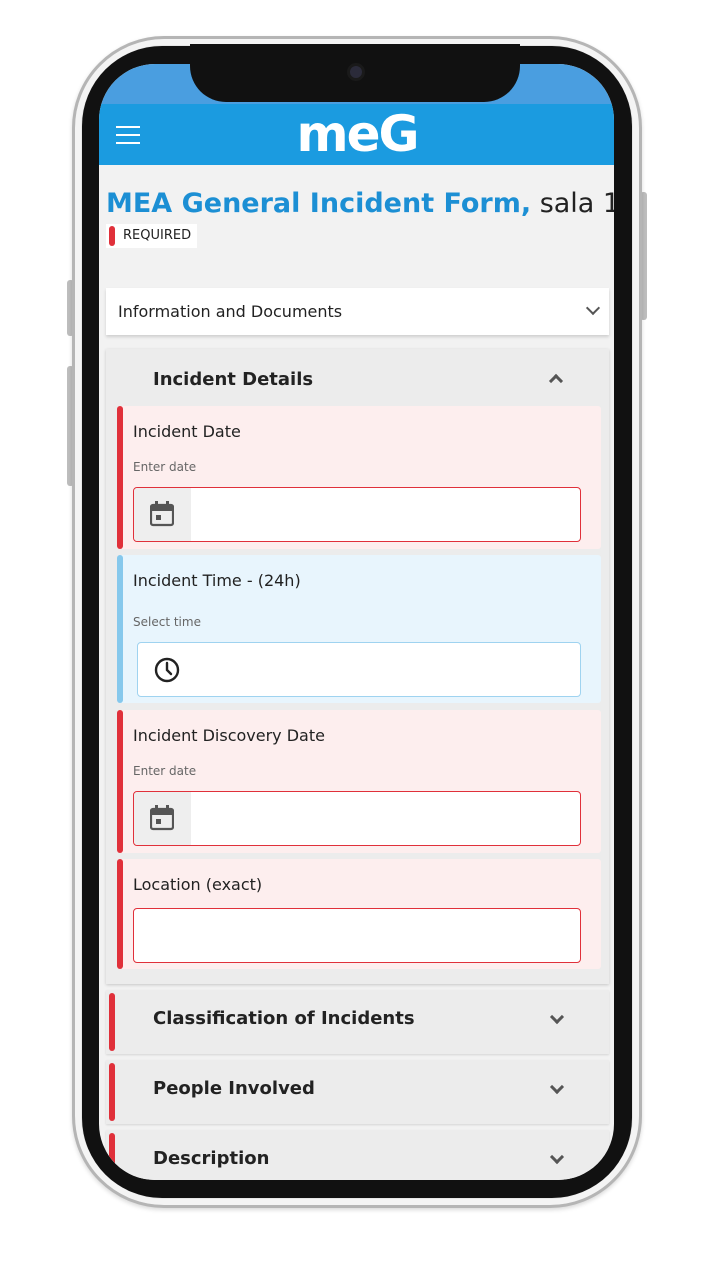 The width and height of the screenshot is (716, 1263). Describe the element at coordinates (233, 379) in the screenshot. I see `incident-details-title: Incident Details` at that location.